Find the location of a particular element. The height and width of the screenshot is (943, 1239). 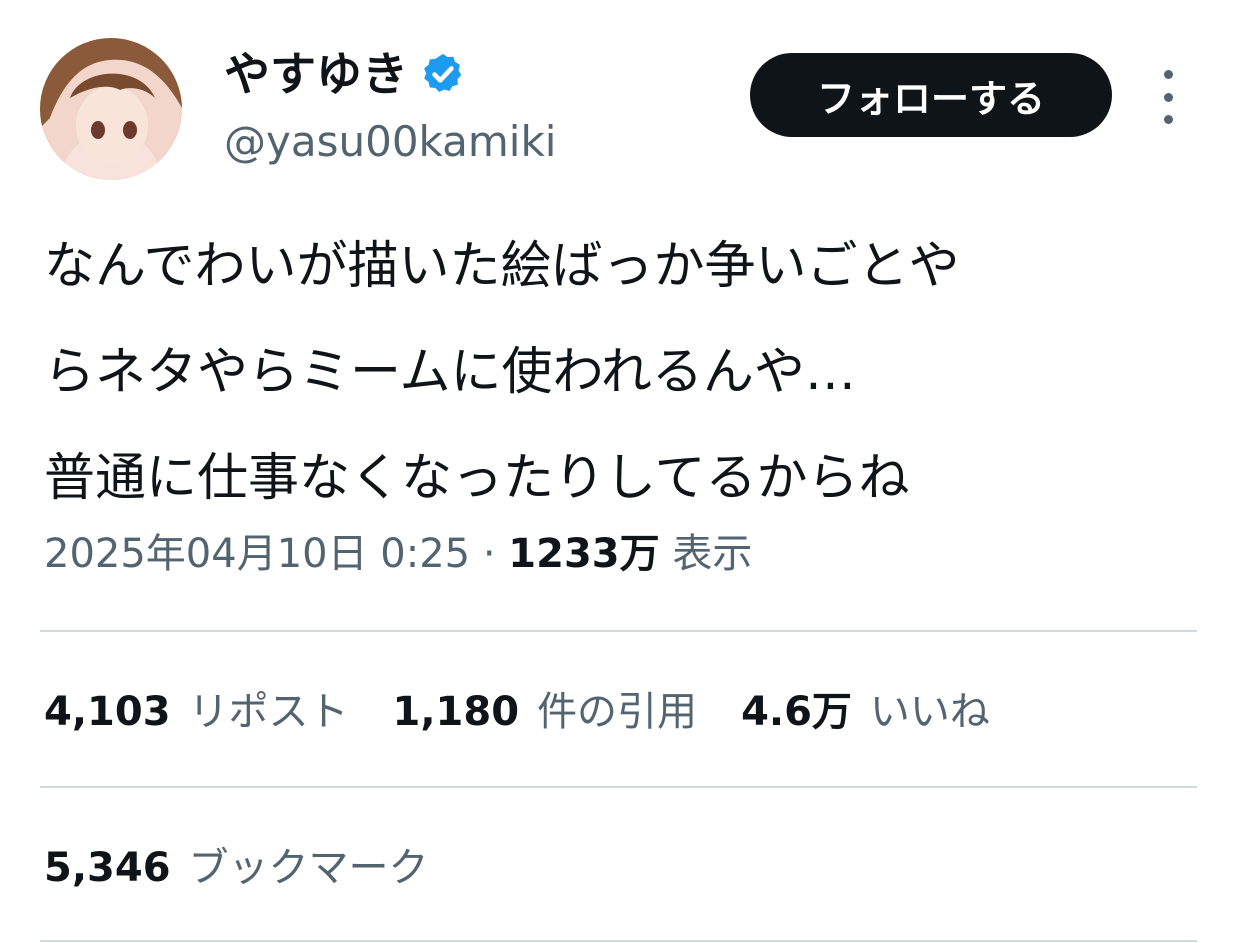

follow-button: フォローする is located at coordinates (931, 95).